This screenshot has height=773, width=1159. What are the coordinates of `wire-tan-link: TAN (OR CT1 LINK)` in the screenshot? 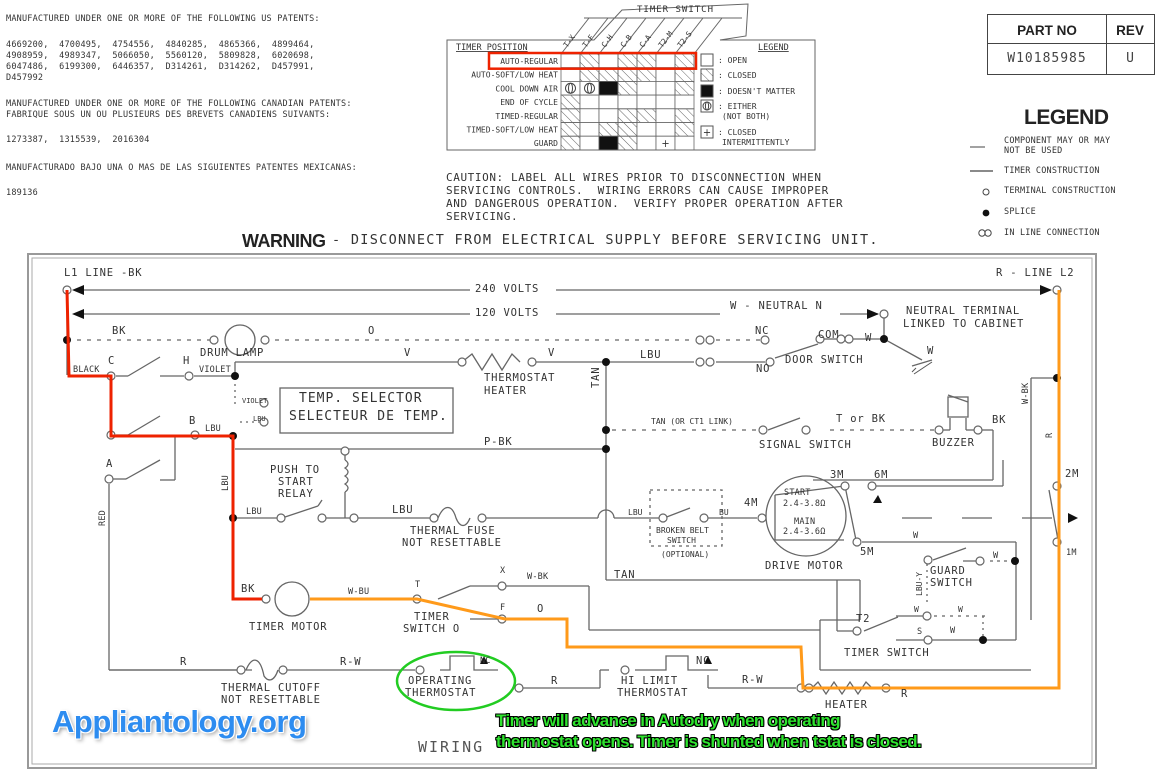 It's located at (692, 421).